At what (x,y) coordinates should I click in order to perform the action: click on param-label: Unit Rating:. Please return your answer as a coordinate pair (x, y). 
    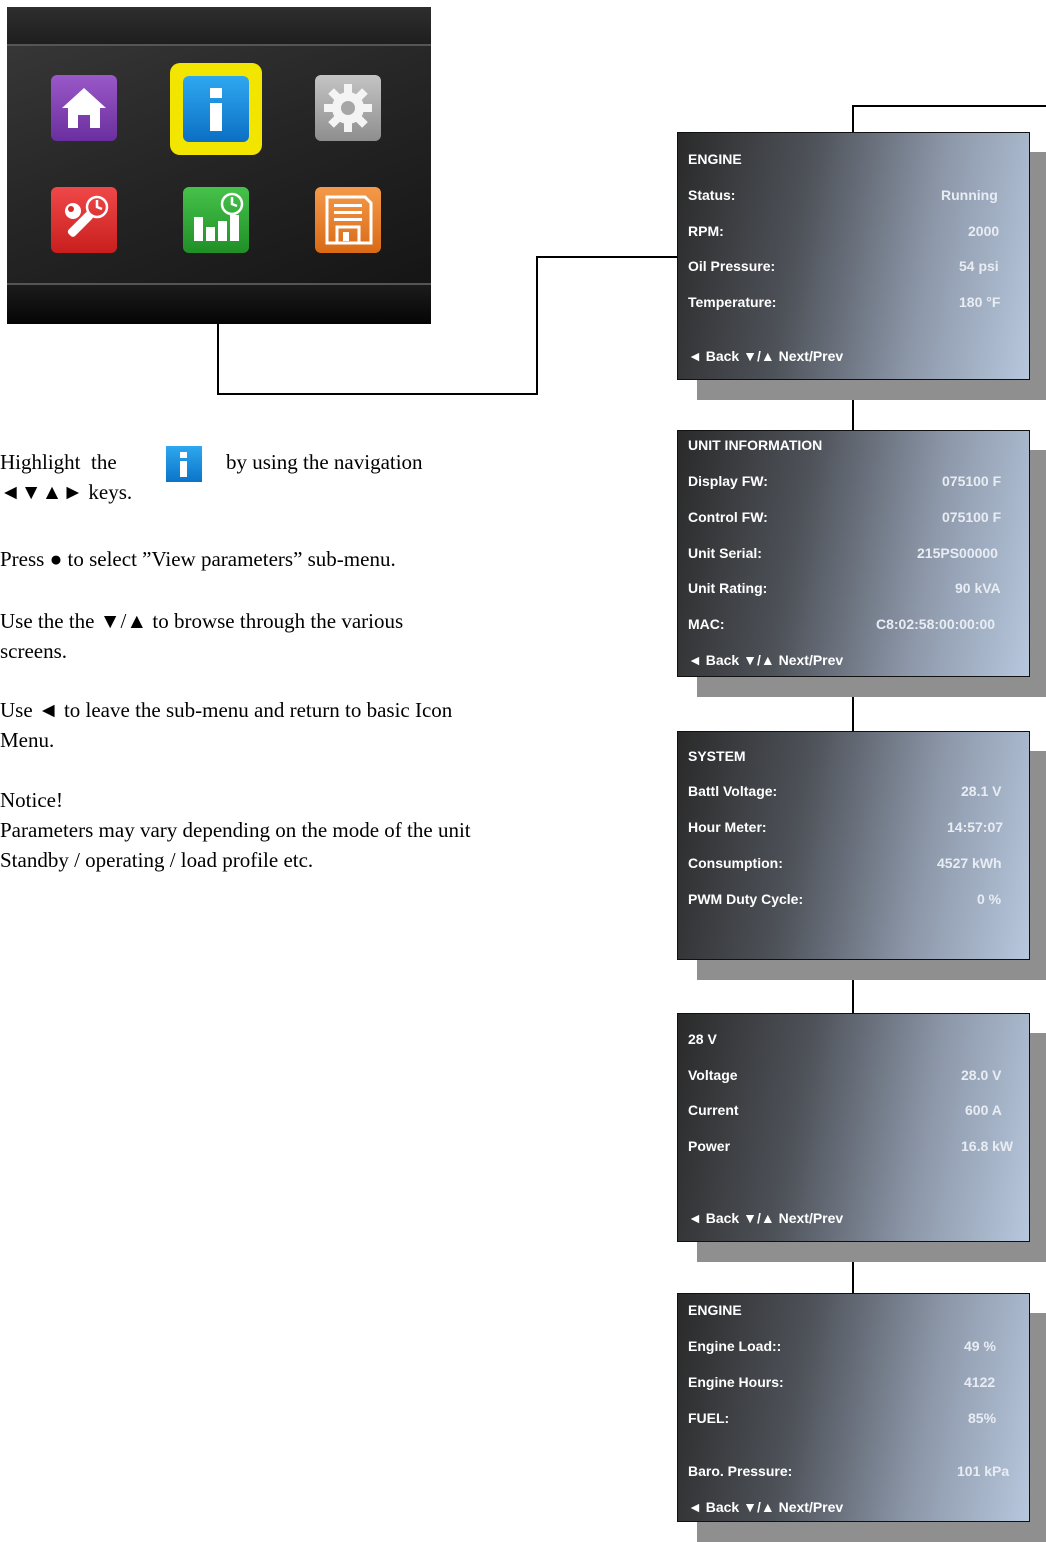
    Looking at the image, I should click on (728, 588).